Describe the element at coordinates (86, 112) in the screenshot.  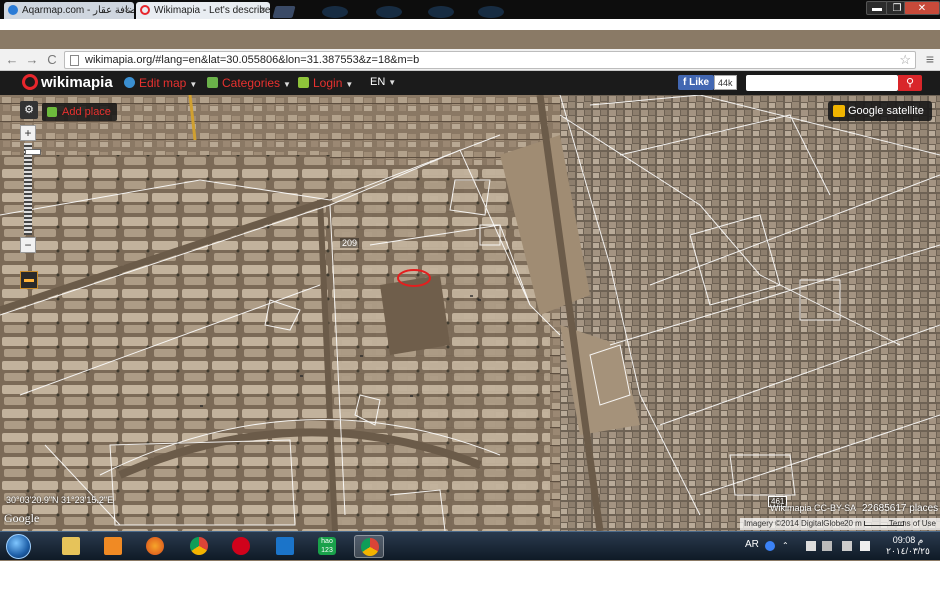
I see `add-place-label: Add place` at that location.